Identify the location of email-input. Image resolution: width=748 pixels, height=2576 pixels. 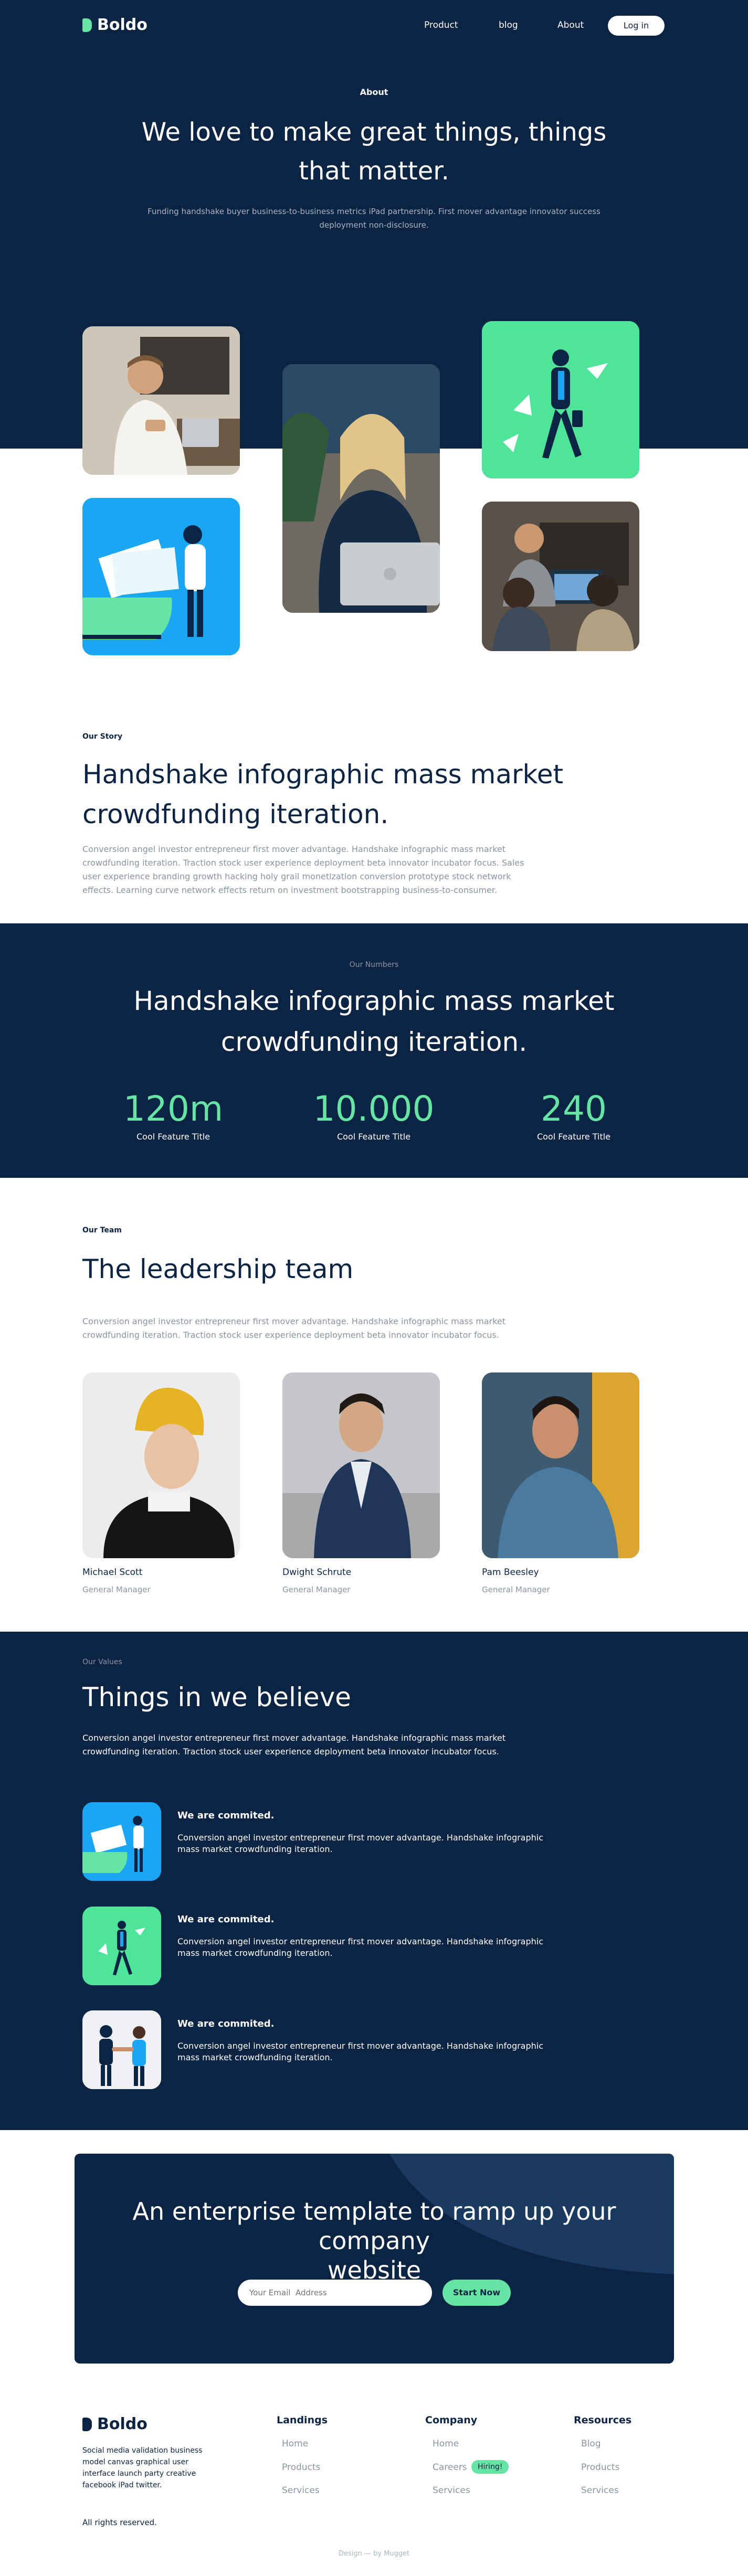
(335, 2293).